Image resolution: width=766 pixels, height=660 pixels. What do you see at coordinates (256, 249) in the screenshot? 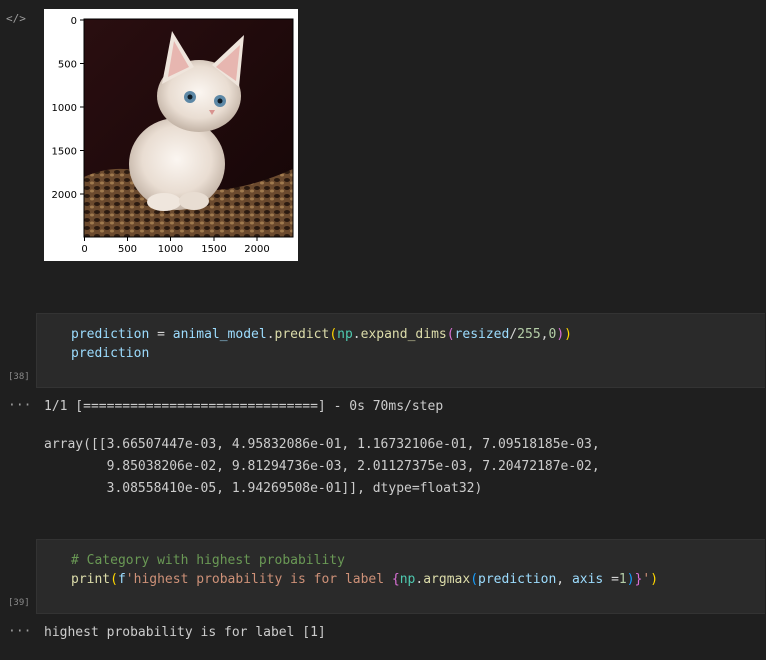
I see `x-tick-label: 2000` at bounding box center [256, 249].